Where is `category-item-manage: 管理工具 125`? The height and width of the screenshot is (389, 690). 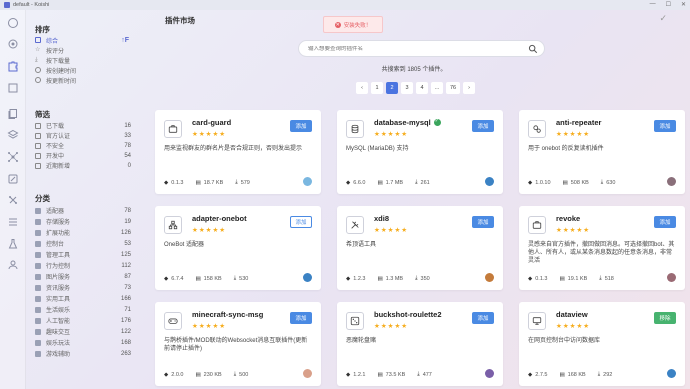 category-item-manage: 管理工具 125 is located at coordinates (83, 254).